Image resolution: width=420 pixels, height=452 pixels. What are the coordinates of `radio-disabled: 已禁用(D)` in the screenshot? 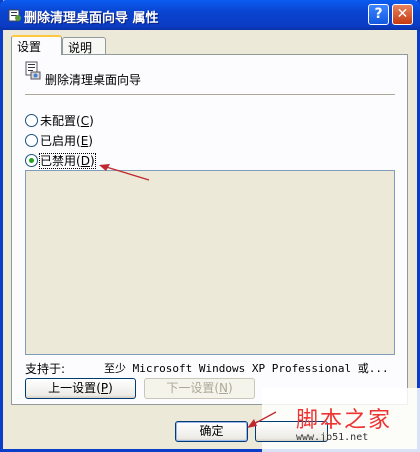 It's located at (60, 160).